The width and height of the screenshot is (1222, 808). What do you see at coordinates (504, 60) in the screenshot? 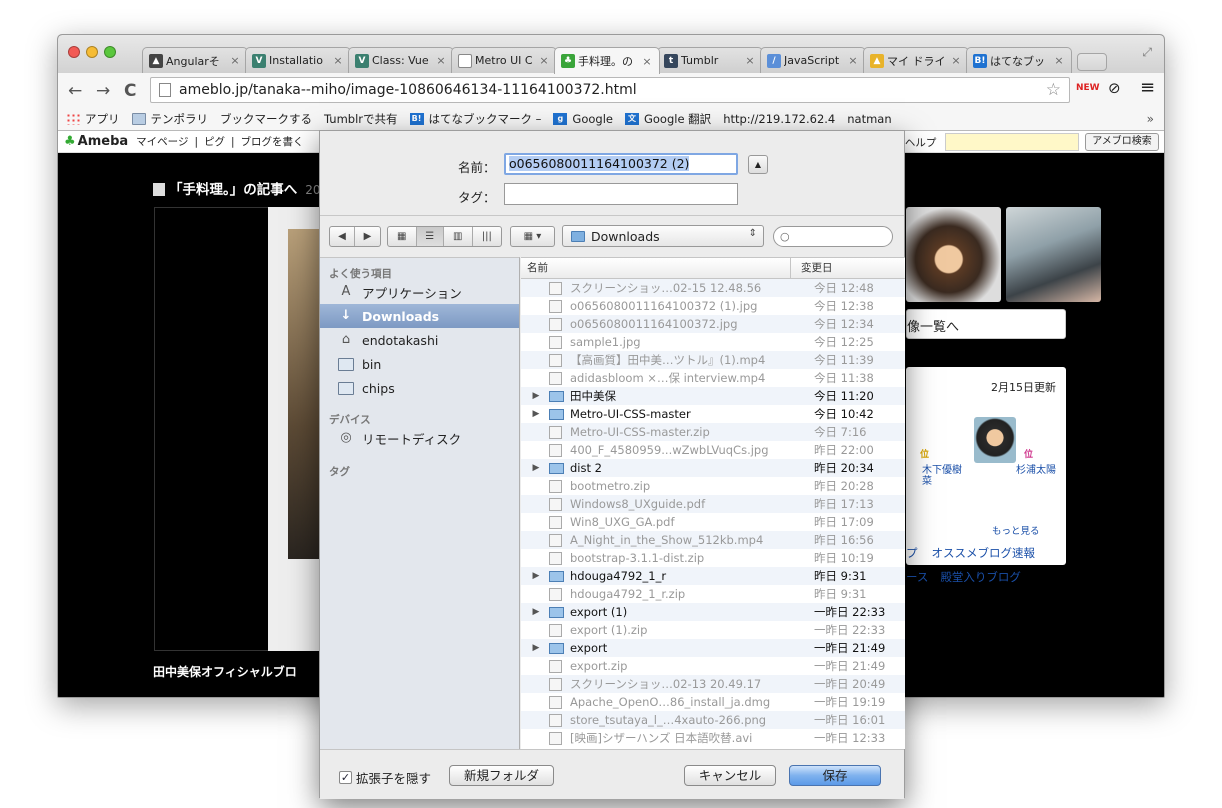
I see `tab: Metro UI C ×` at bounding box center [504, 60].